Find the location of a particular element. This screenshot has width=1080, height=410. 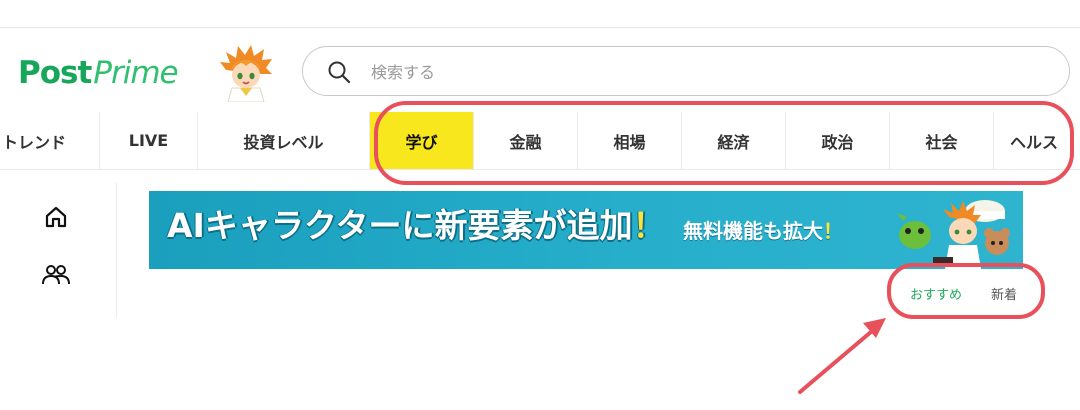

banner-subtitle-text: 無料機能も拡大 is located at coordinates (753, 231).